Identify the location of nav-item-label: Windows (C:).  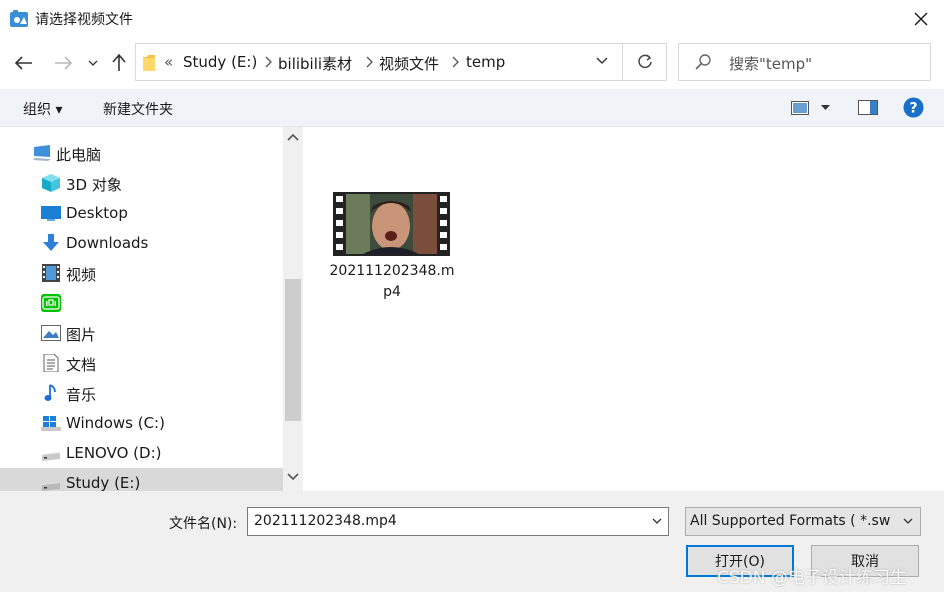
(115, 423).